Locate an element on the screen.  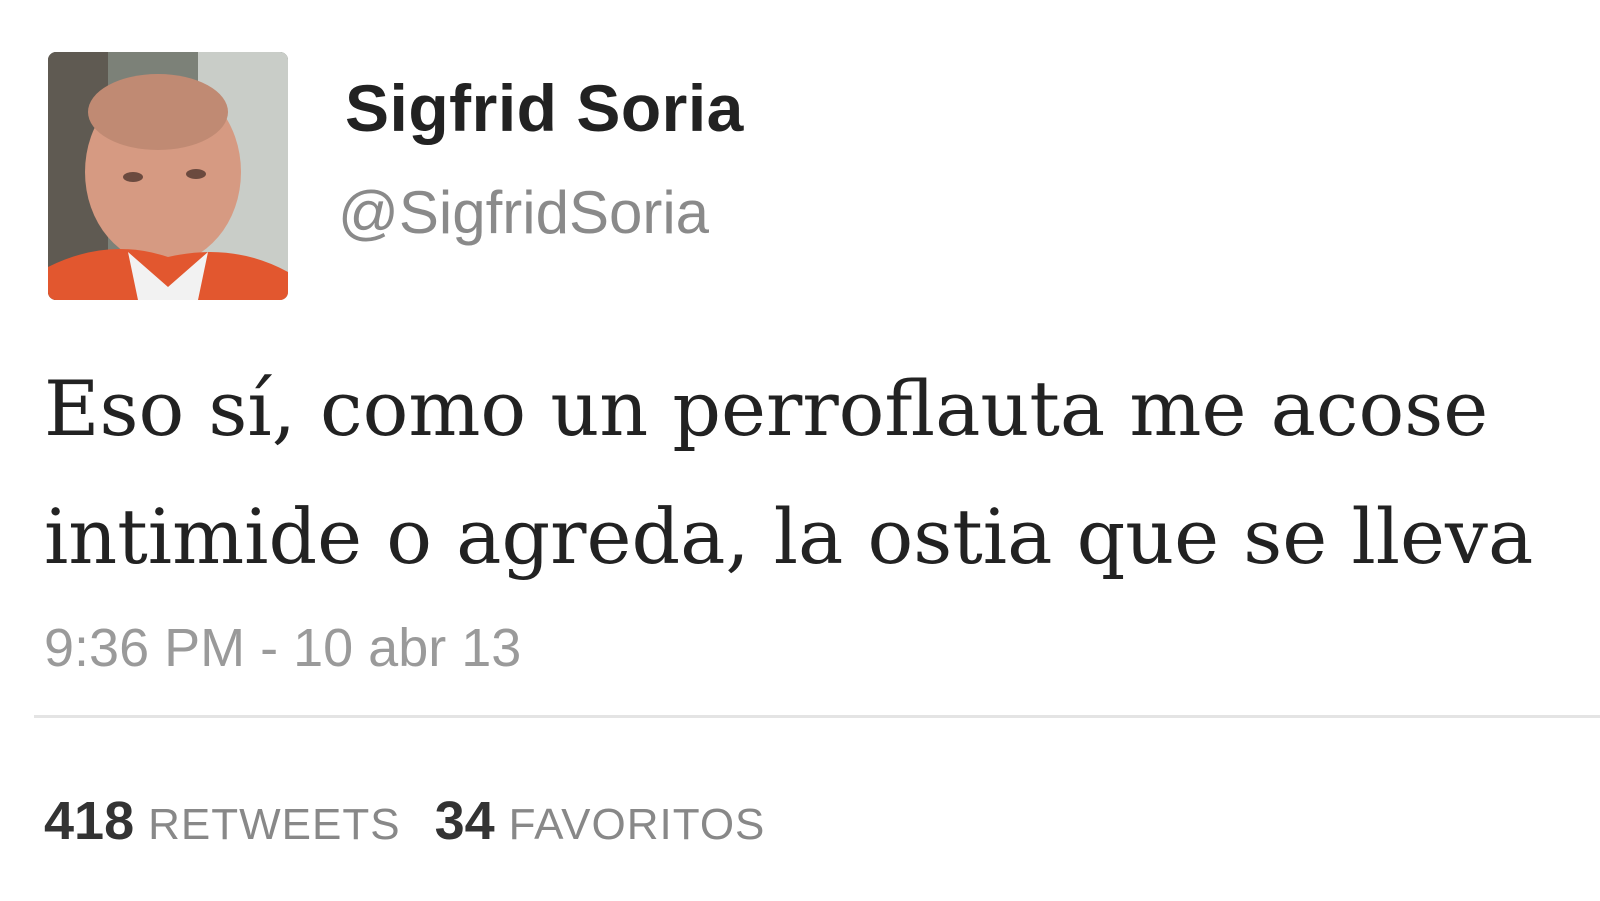
retweets-stat: 418 RETWEETS is located at coordinates (222, 821).